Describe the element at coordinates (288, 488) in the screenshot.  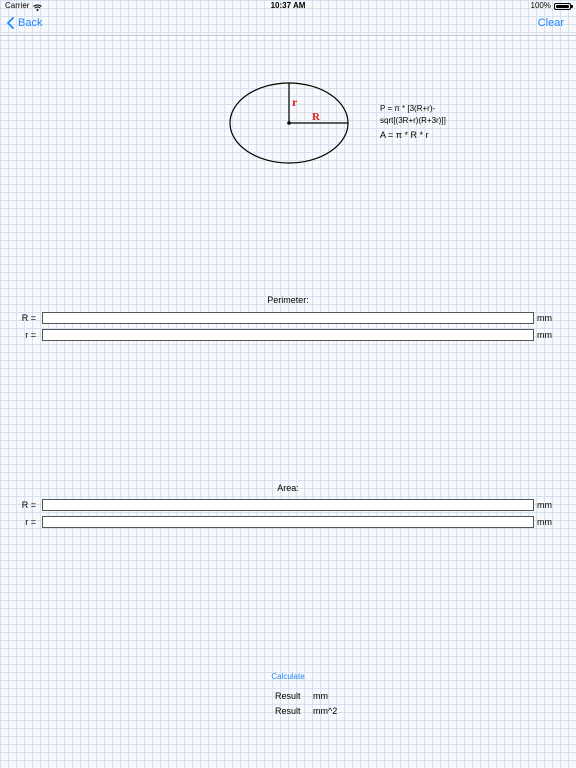
I see `area-title: Area:` at that location.